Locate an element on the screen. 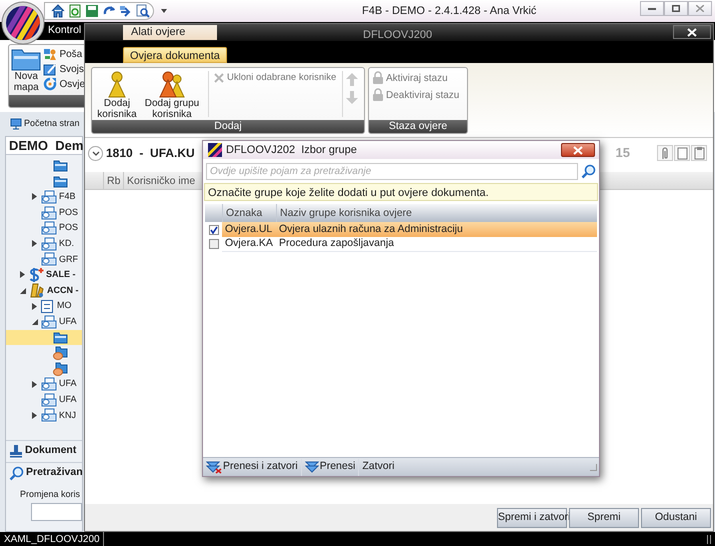  hint-text: Označite grupe koje želite dodati u put ovjere dokumenta. is located at coordinates (401, 192).